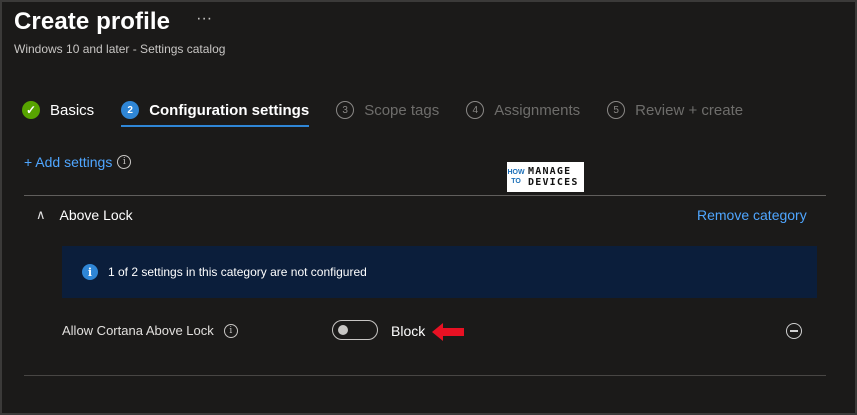 Image resolution: width=857 pixels, height=415 pixels. Describe the element at coordinates (229, 110) in the screenshot. I see `step-label: Configuration settings` at that location.